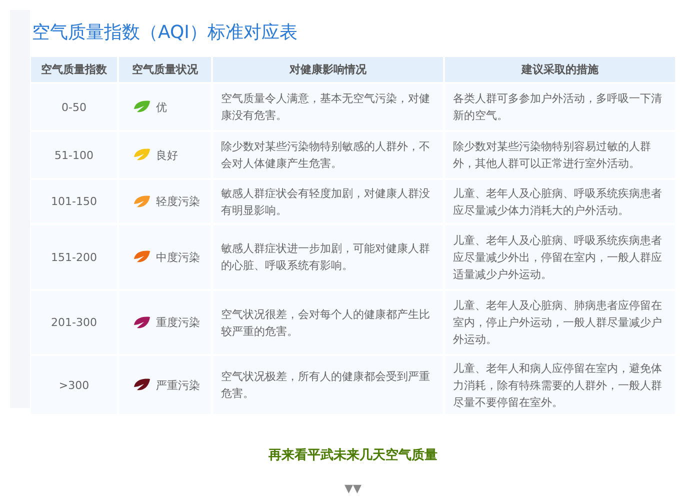 The image size is (696, 502). Describe the element at coordinates (560, 257) in the screenshot. I see `table-cell: 儿童、老年人及心脏病、呼吸系统疾病患者应尽量减少外出，停留在室内，一般人群应适量减少户外运动。` at that location.